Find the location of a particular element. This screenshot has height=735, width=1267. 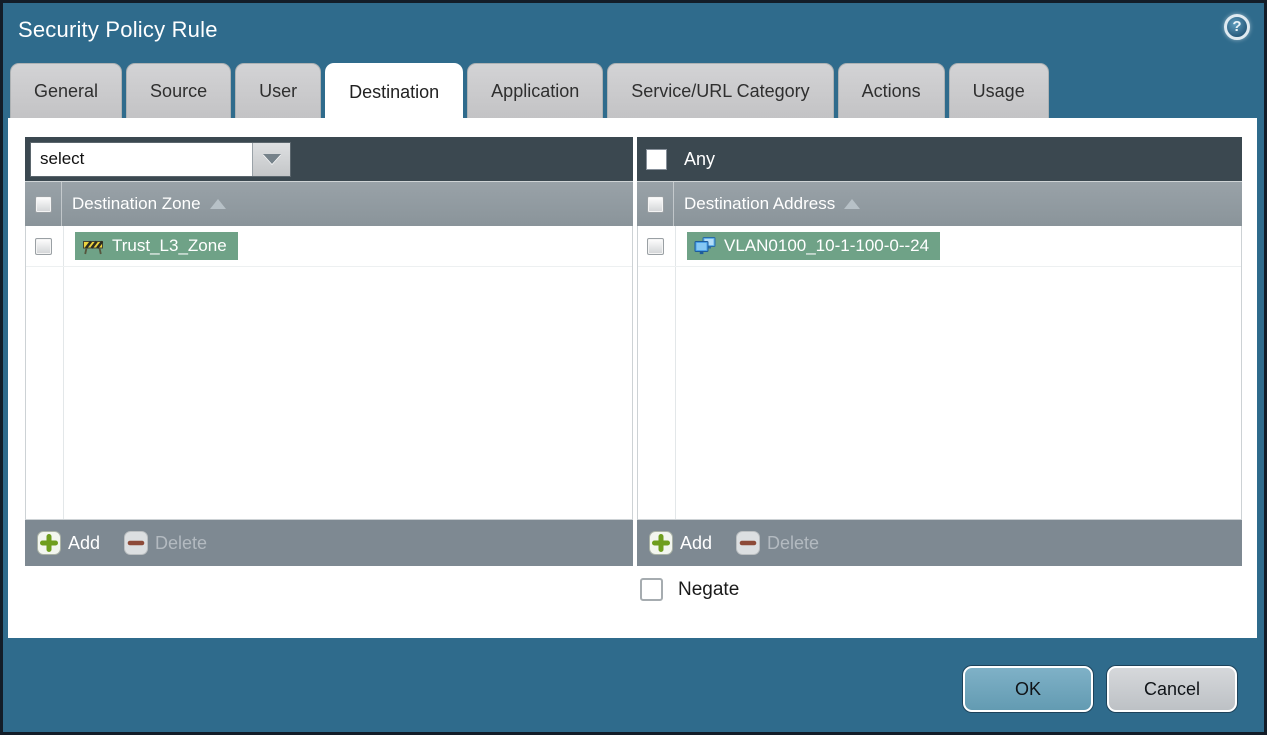

zone-icon is located at coordinates (93, 247).